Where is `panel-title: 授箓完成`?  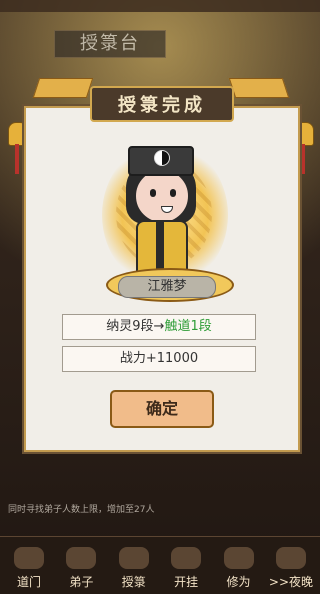
panel-title: 授箓完成 is located at coordinates (162, 104).